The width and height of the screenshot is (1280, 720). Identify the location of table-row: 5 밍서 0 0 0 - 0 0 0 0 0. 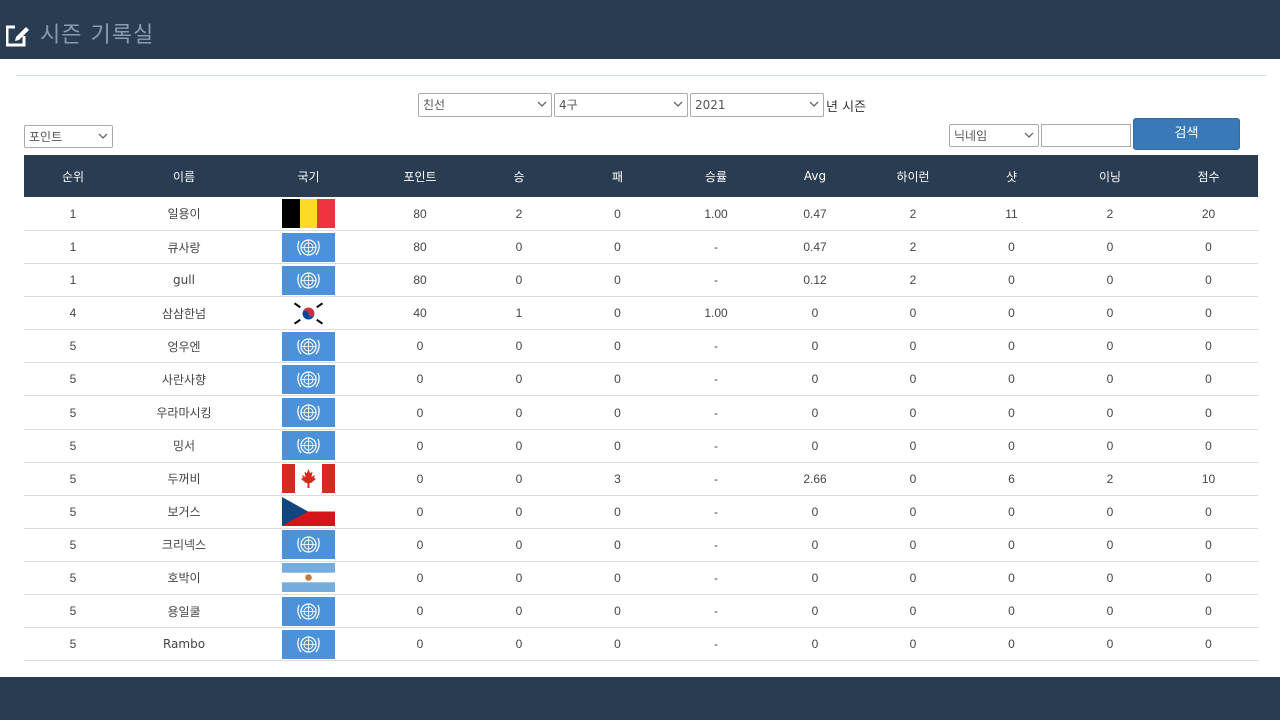
(641, 446).